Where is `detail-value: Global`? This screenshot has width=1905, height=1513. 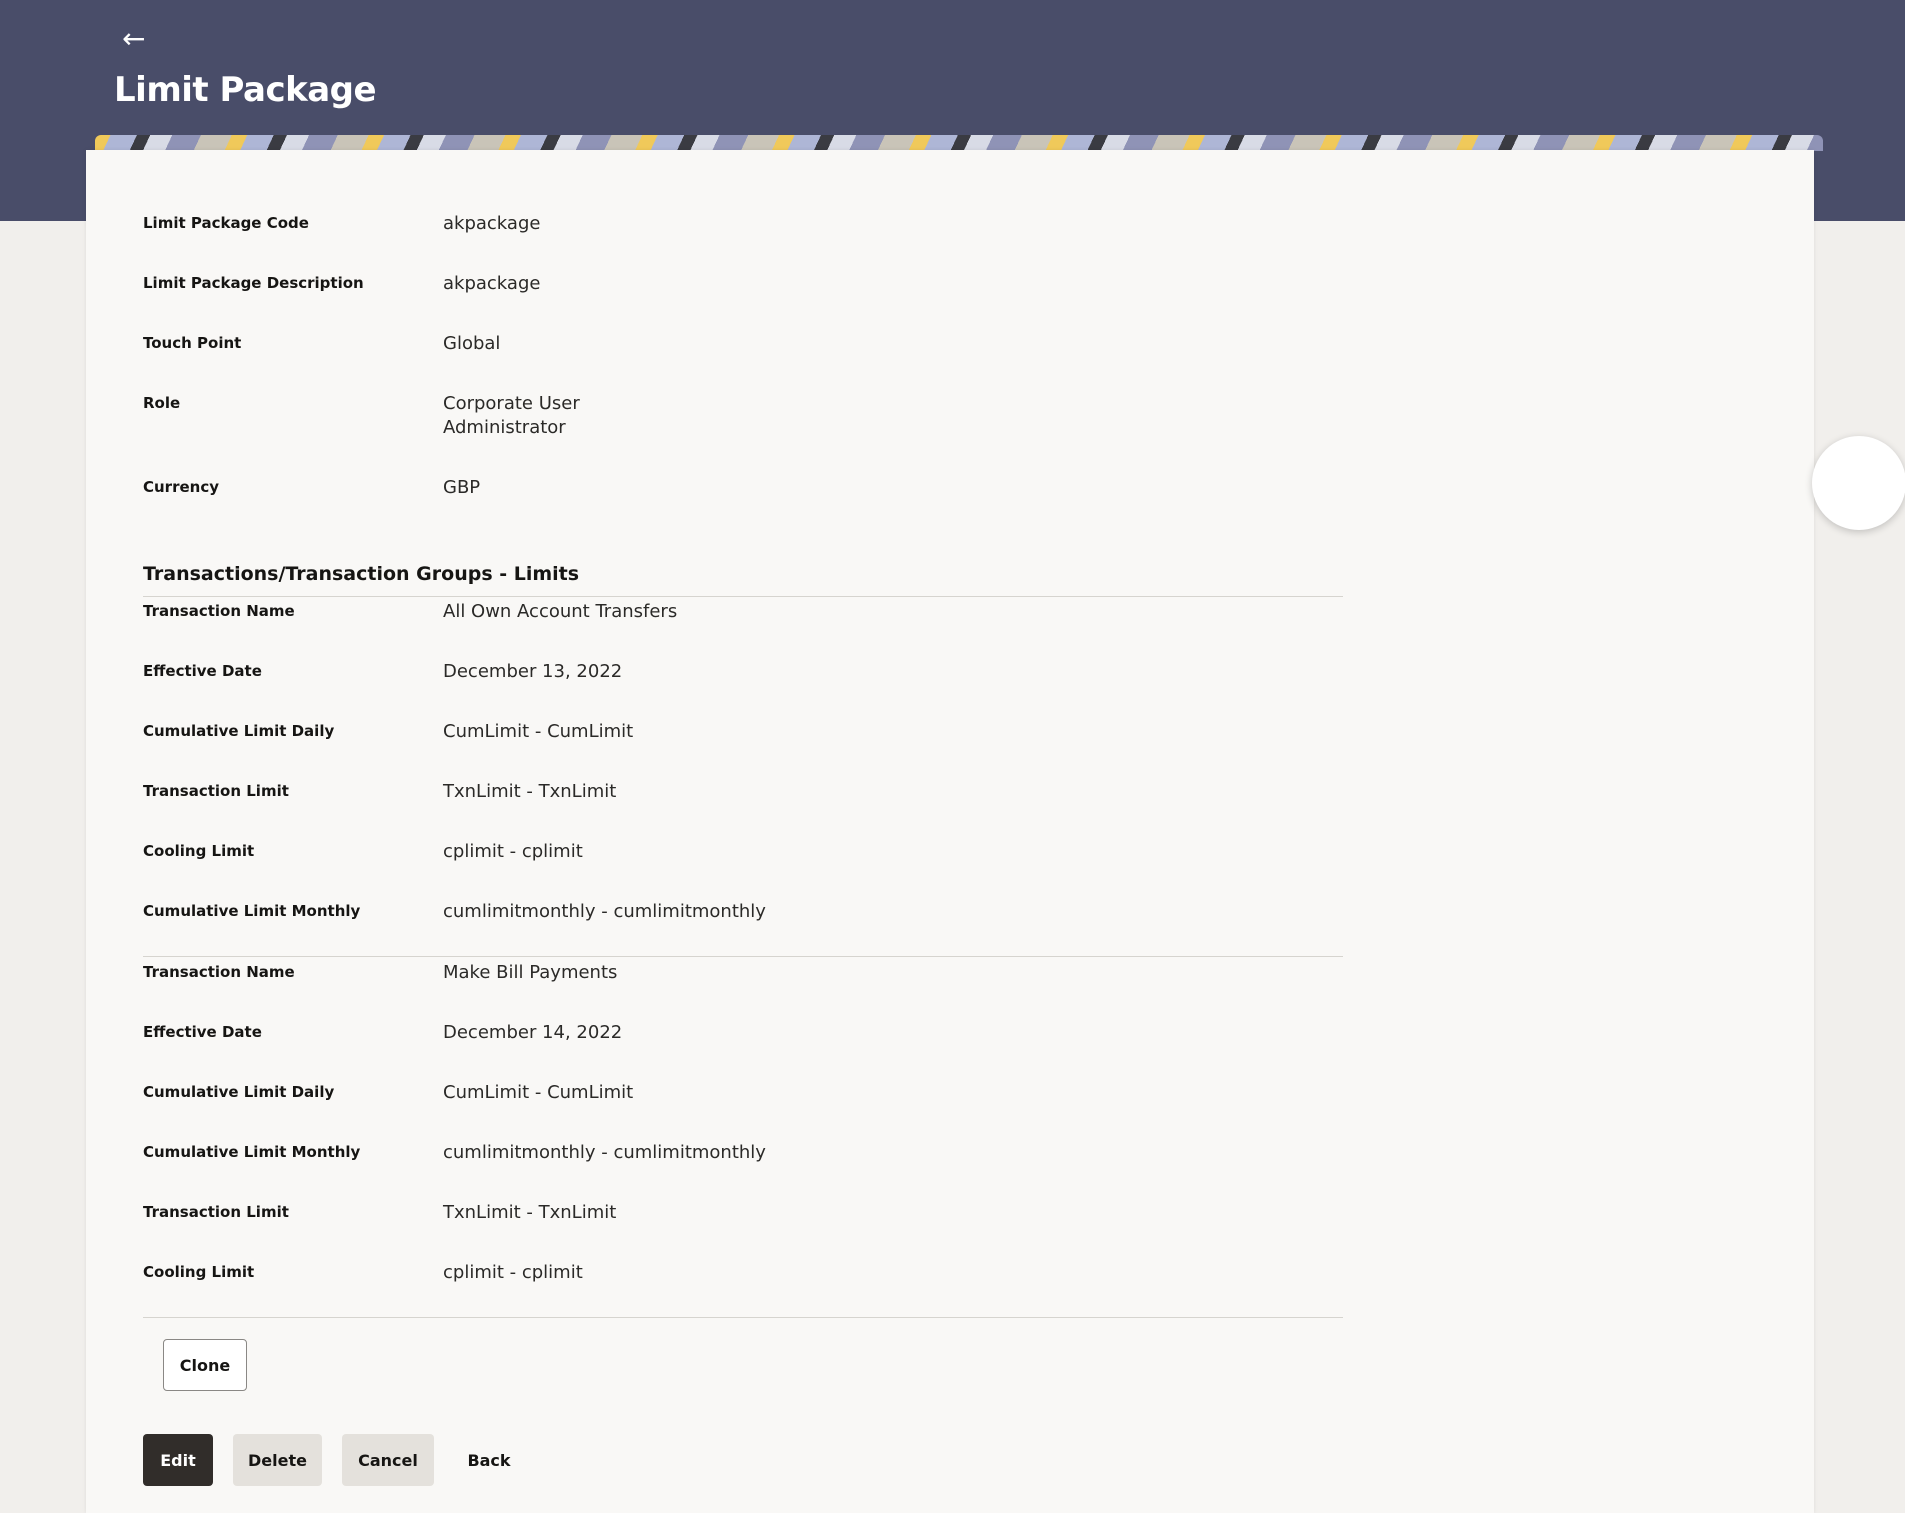
detail-value: Global is located at coordinates (472, 343).